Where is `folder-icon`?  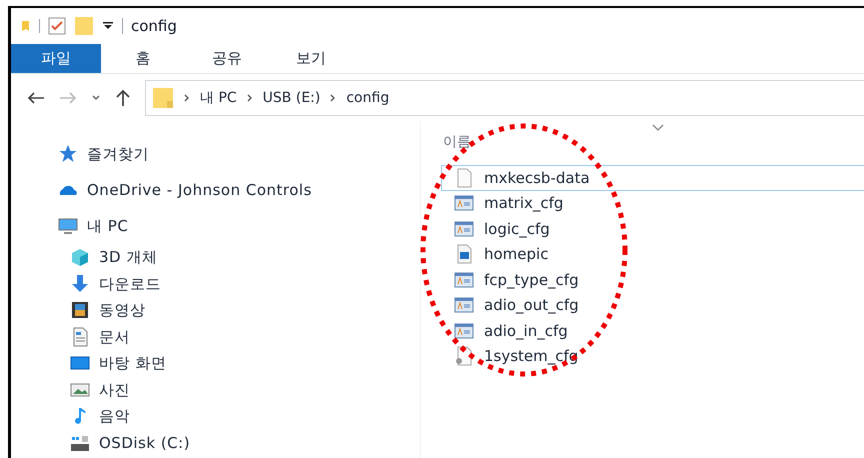 folder-icon is located at coordinates (163, 98).